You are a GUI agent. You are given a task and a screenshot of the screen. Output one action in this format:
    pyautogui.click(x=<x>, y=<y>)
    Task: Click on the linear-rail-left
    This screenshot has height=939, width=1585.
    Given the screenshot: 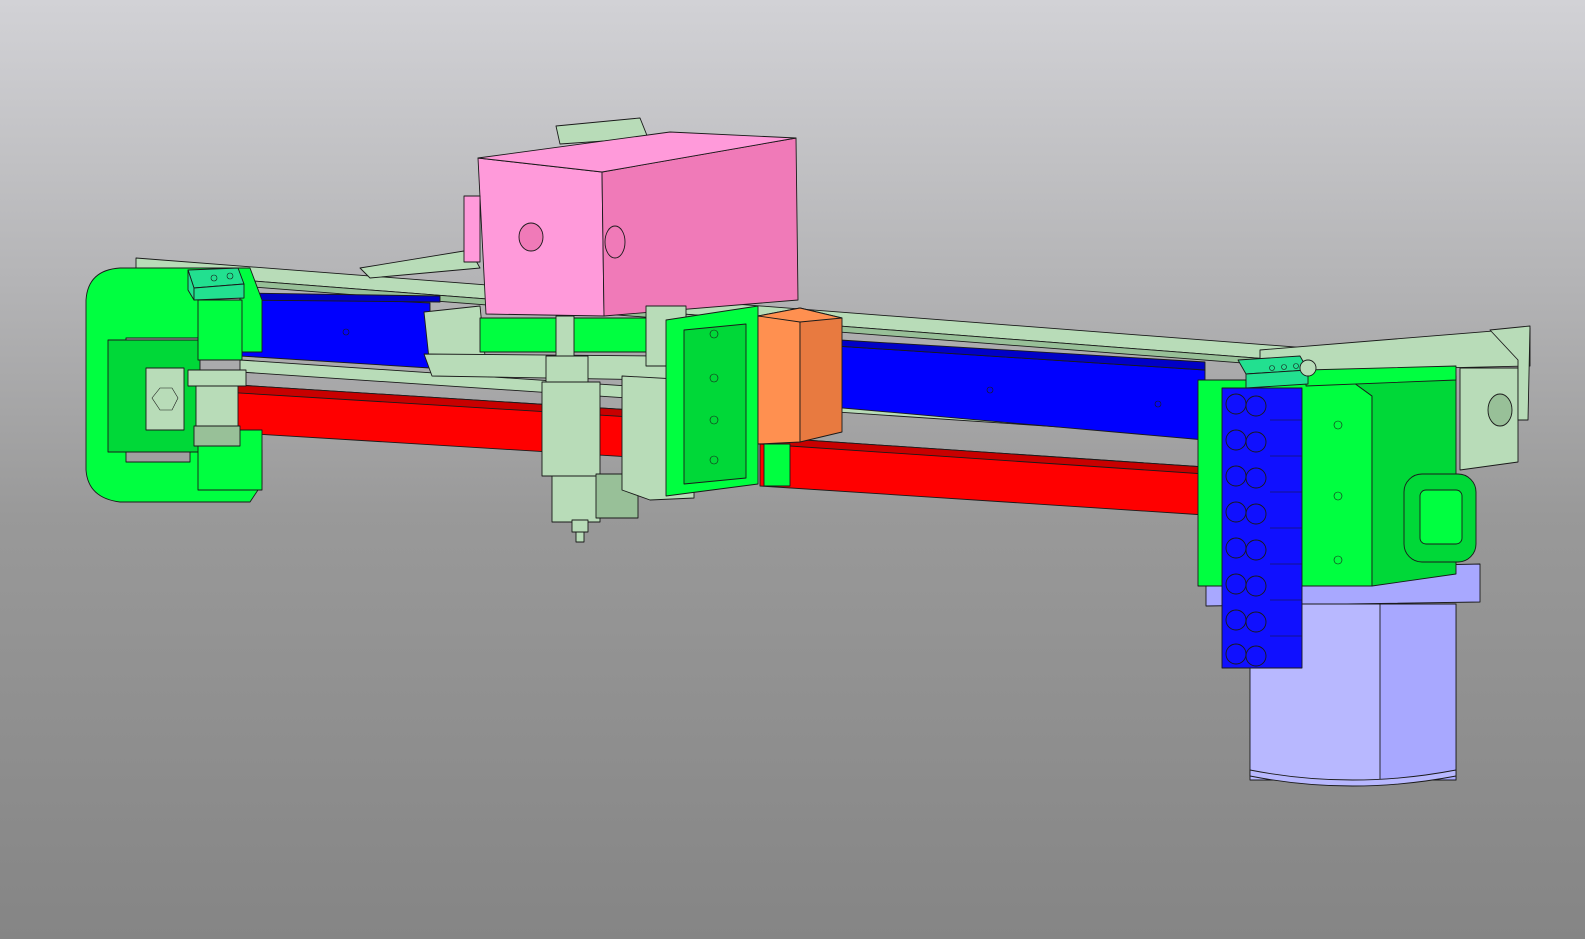 What is the action you would take?
    pyautogui.click(x=340, y=330)
    